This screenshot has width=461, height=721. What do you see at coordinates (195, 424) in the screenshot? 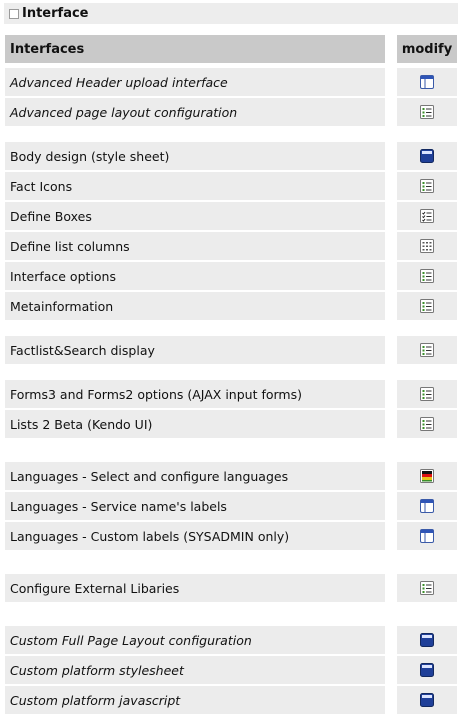
I see `row-label: Lists 2 Beta (Kendo UI)` at bounding box center [195, 424].